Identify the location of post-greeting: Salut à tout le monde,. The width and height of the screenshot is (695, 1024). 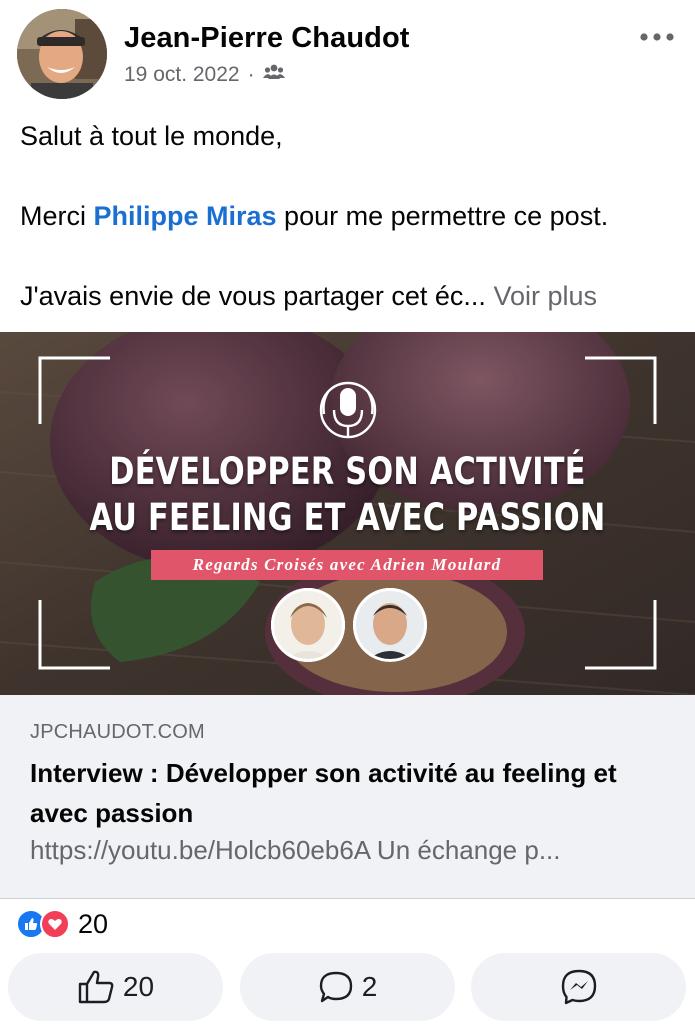
(151, 136).